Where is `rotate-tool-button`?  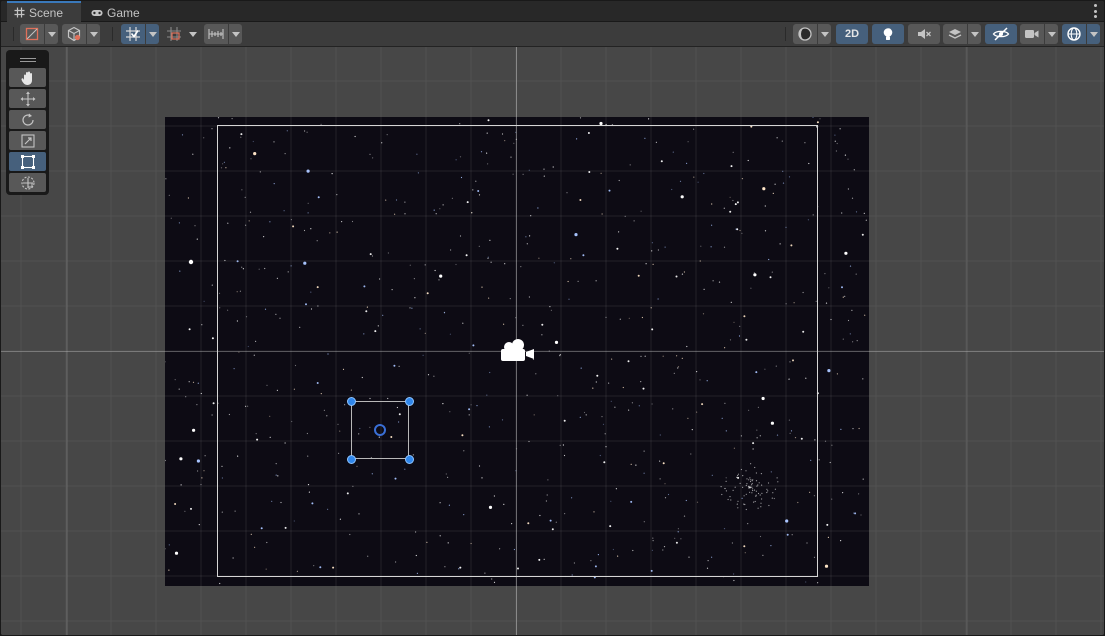
rotate-tool-button is located at coordinates (27, 119).